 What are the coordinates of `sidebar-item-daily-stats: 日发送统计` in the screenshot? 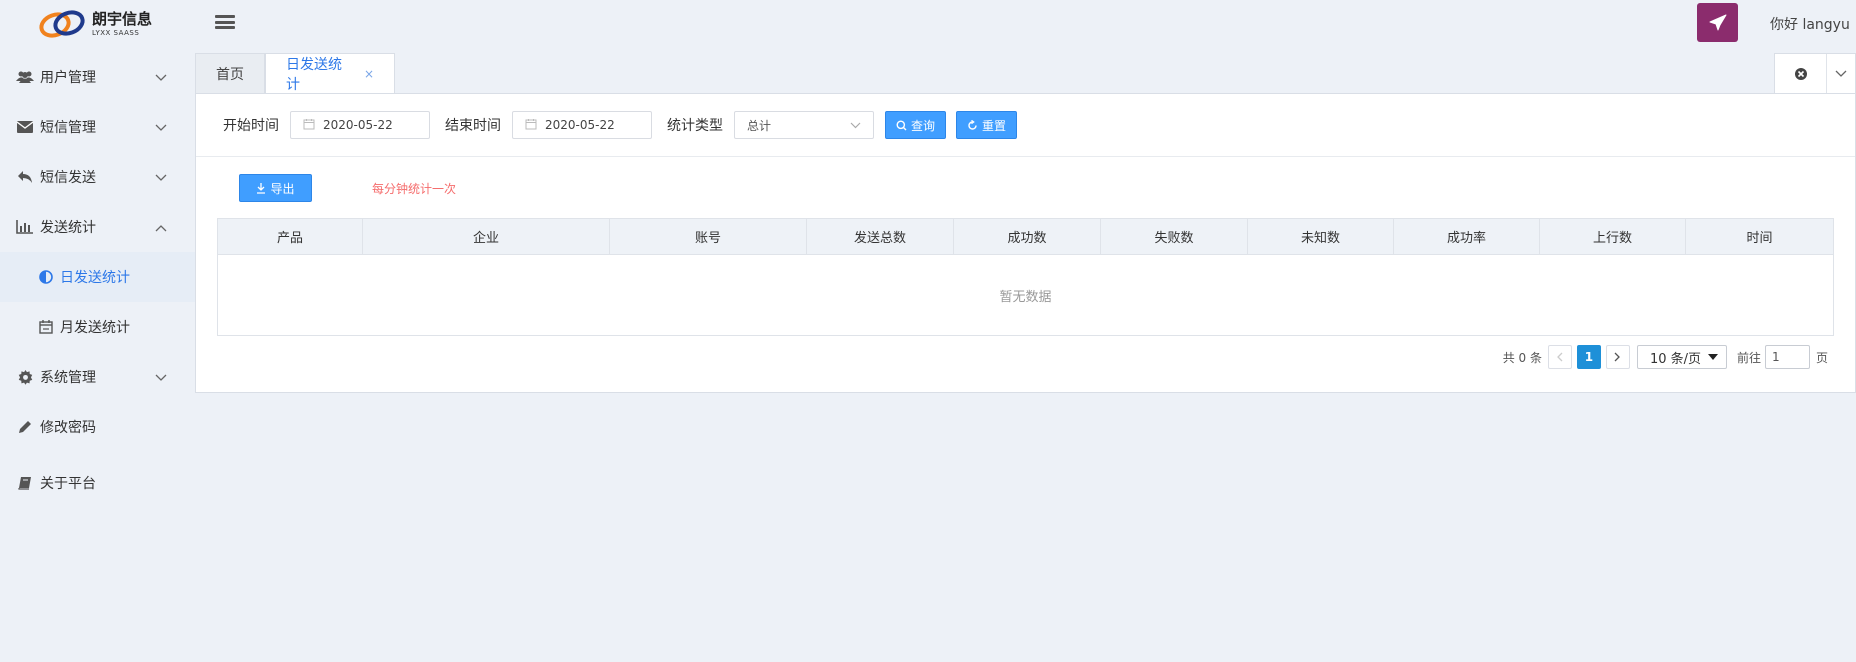 It's located at (97, 277).